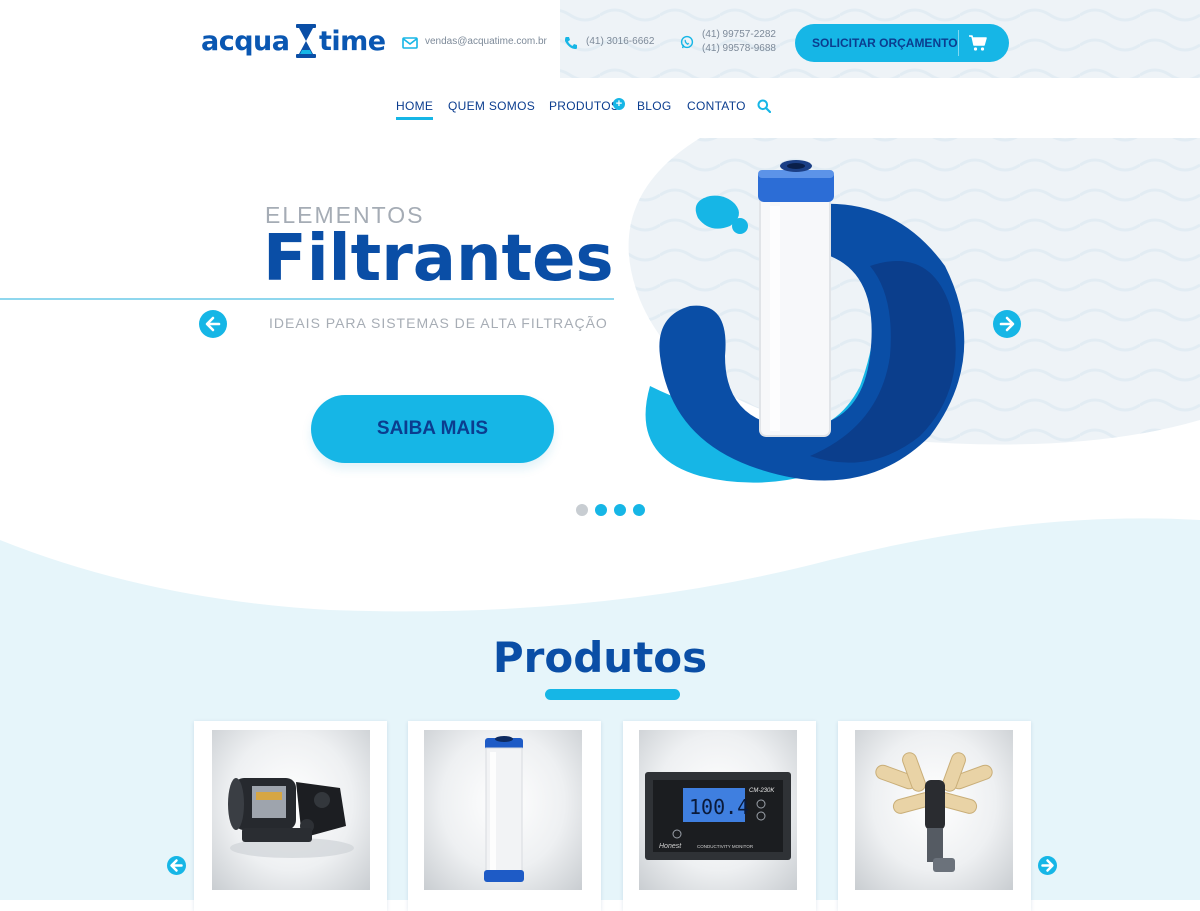  I want to click on hourglass-icon, so click(306, 41).